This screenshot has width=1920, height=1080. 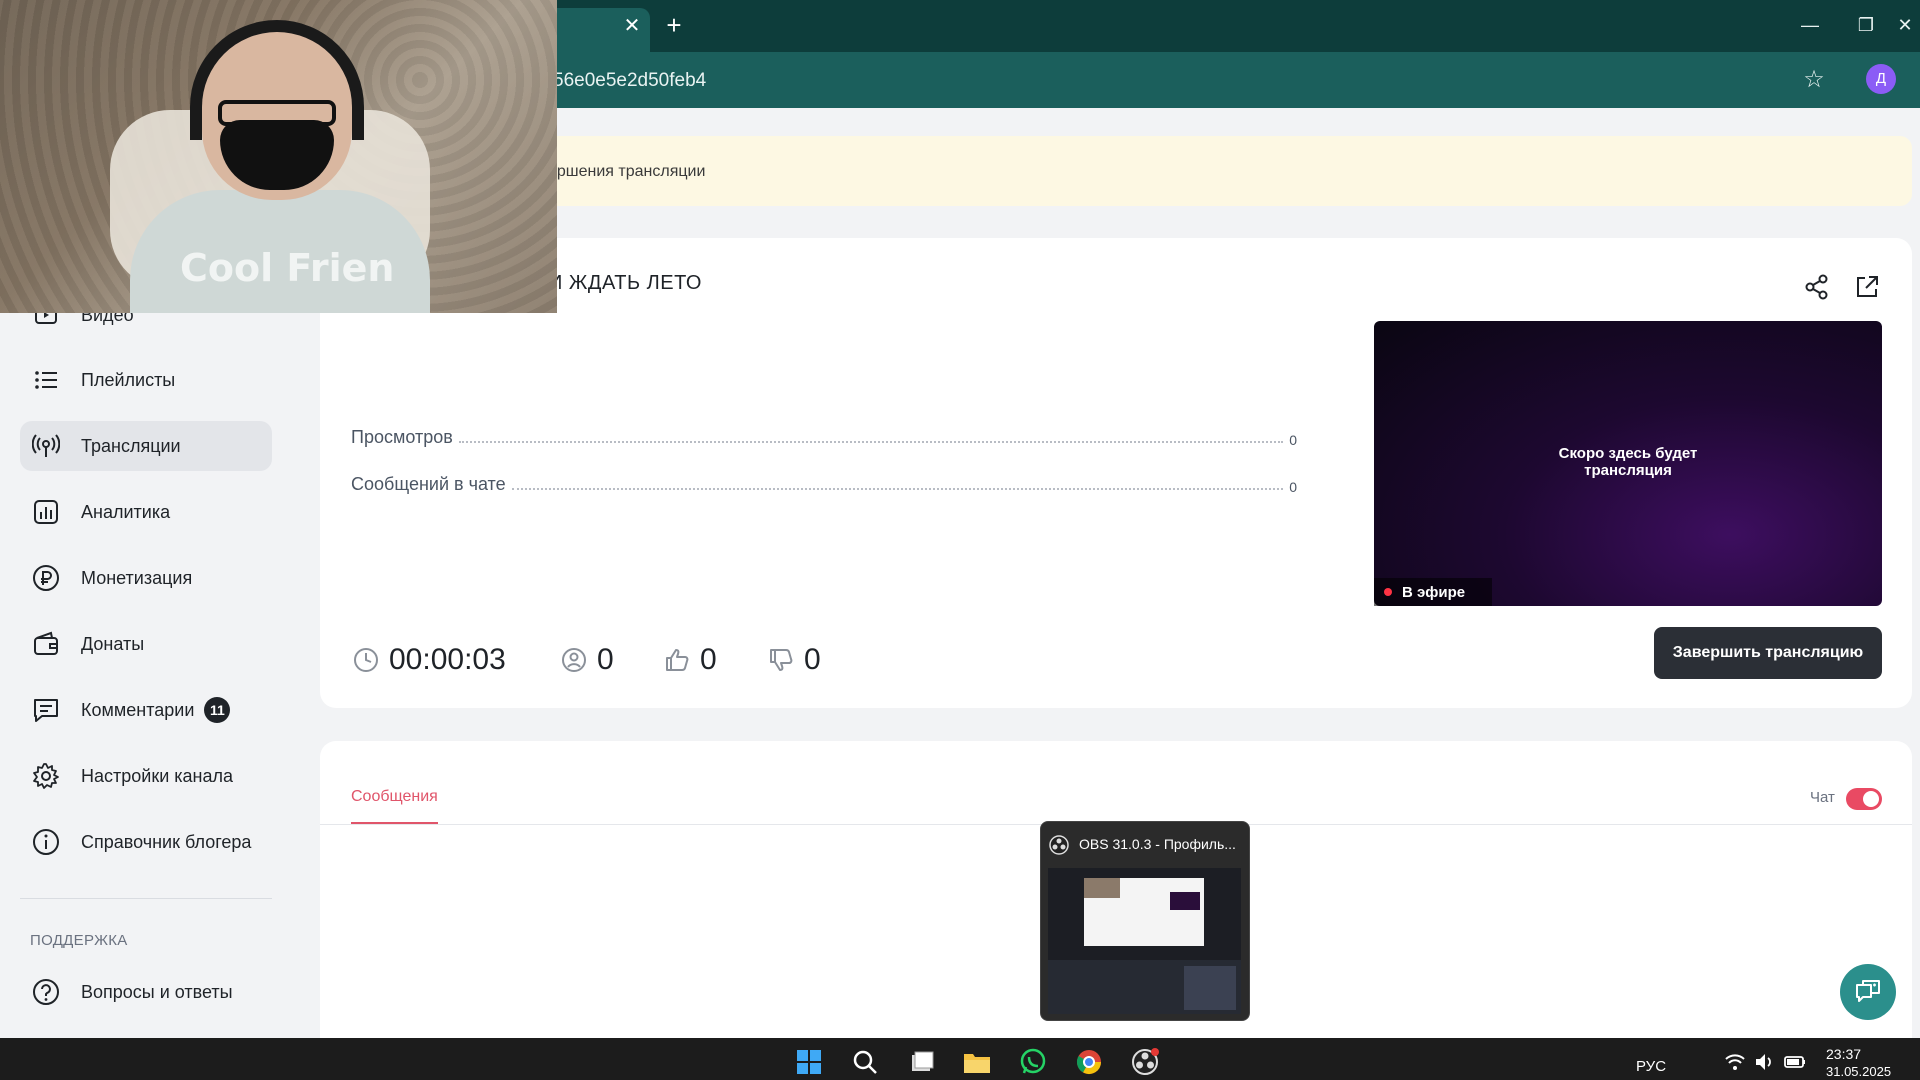 What do you see at coordinates (1628, 453) in the screenshot?
I see `player-text-line1: Скоро здесь будет` at bounding box center [1628, 453].